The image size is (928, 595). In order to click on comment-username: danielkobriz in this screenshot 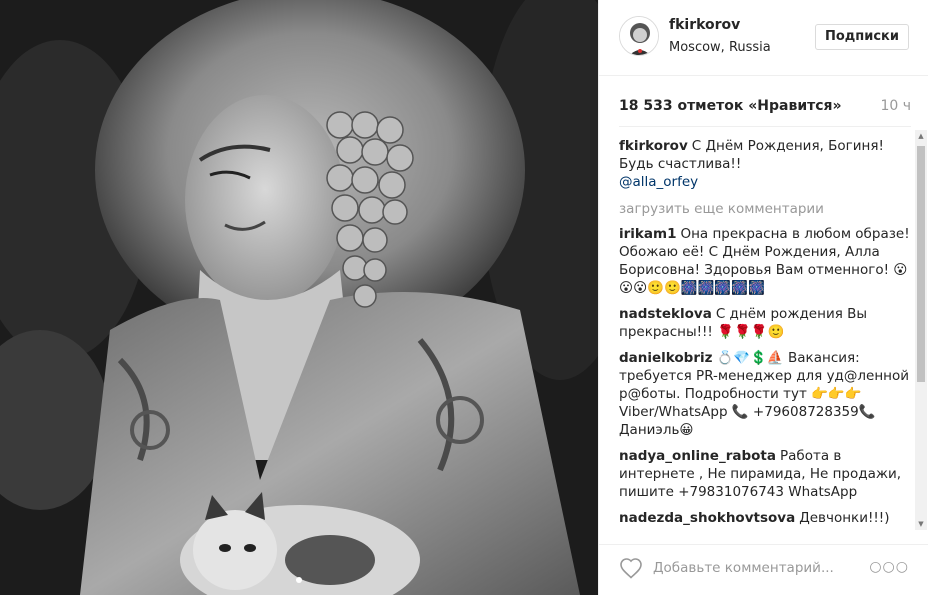, I will do `click(666, 358)`.